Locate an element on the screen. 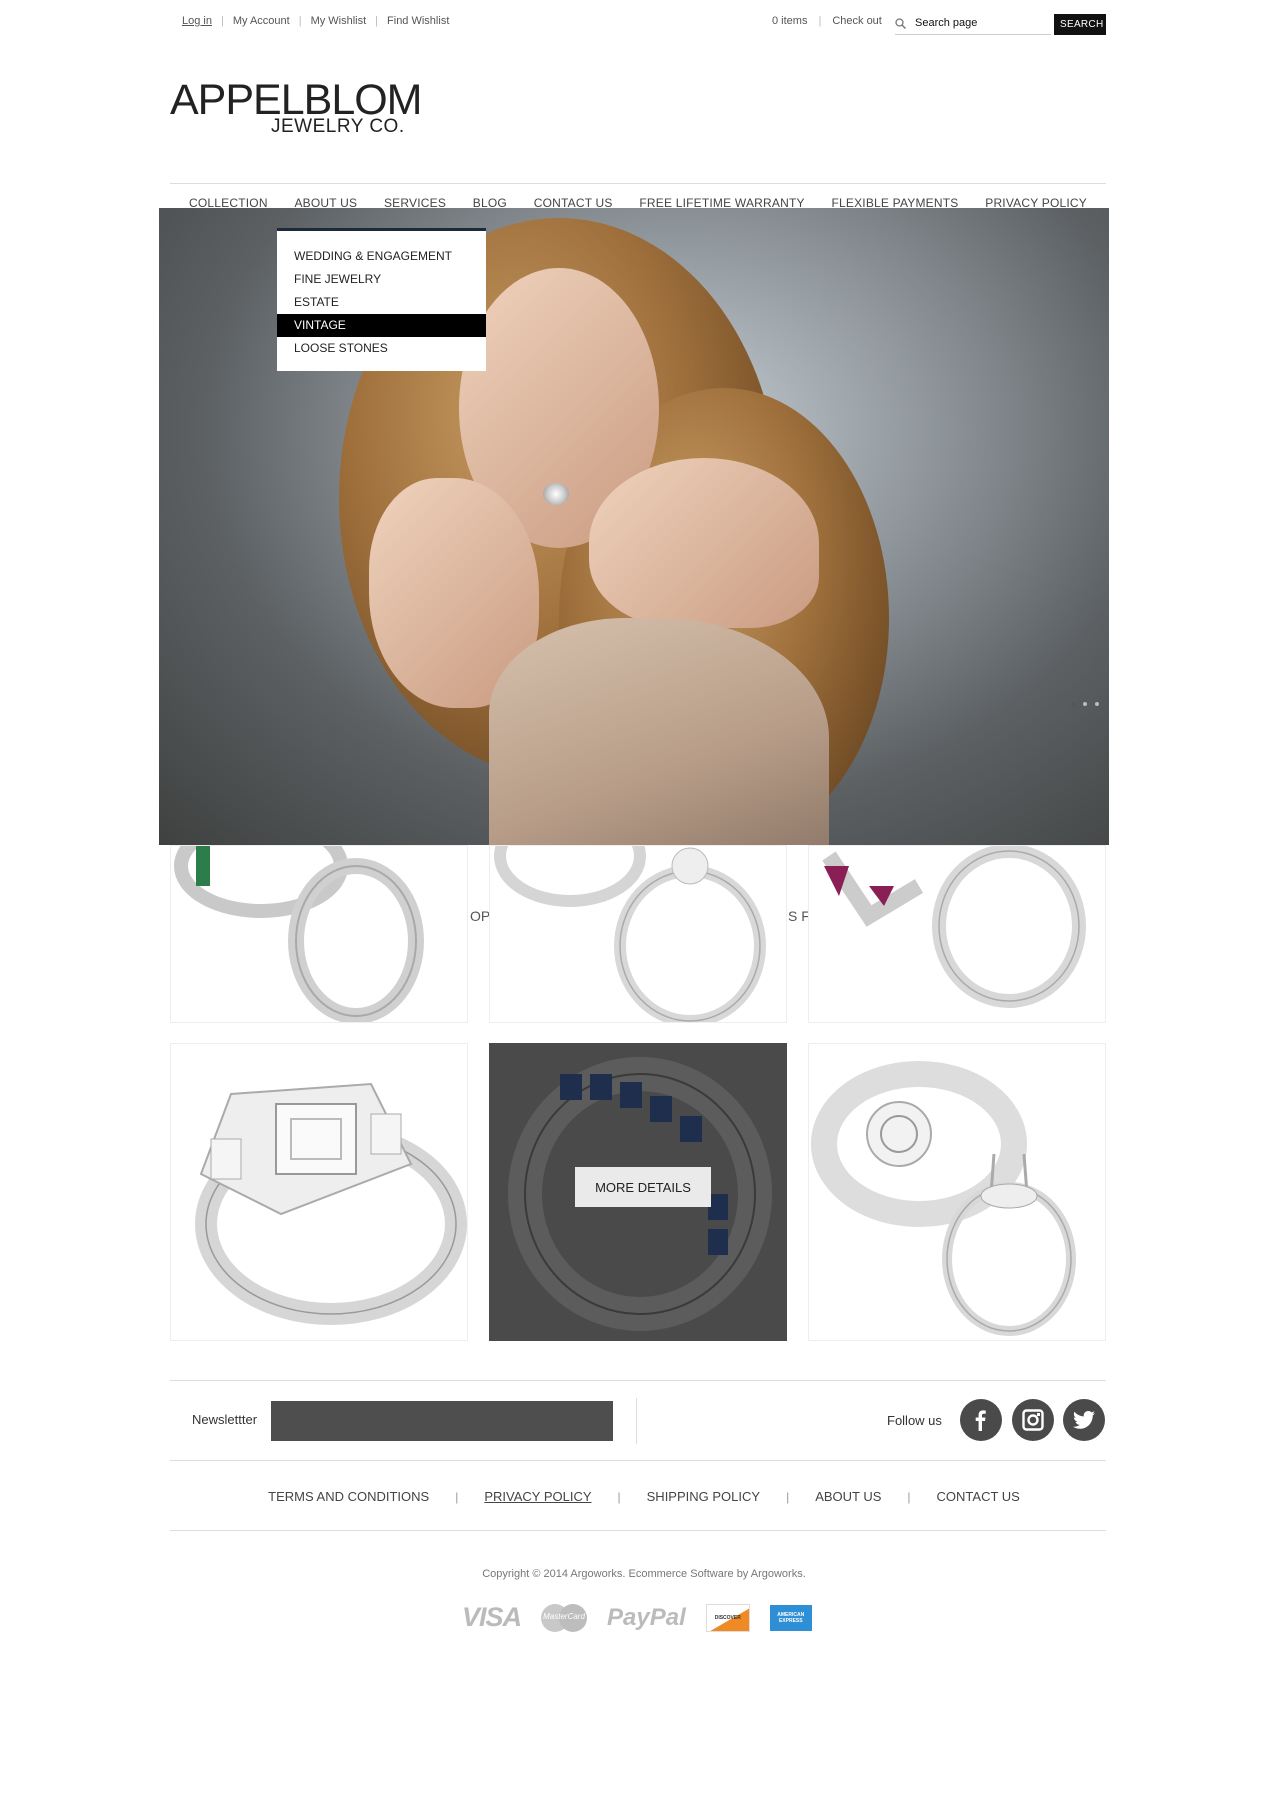  nav-top-divider is located at coordinates (638, 183).